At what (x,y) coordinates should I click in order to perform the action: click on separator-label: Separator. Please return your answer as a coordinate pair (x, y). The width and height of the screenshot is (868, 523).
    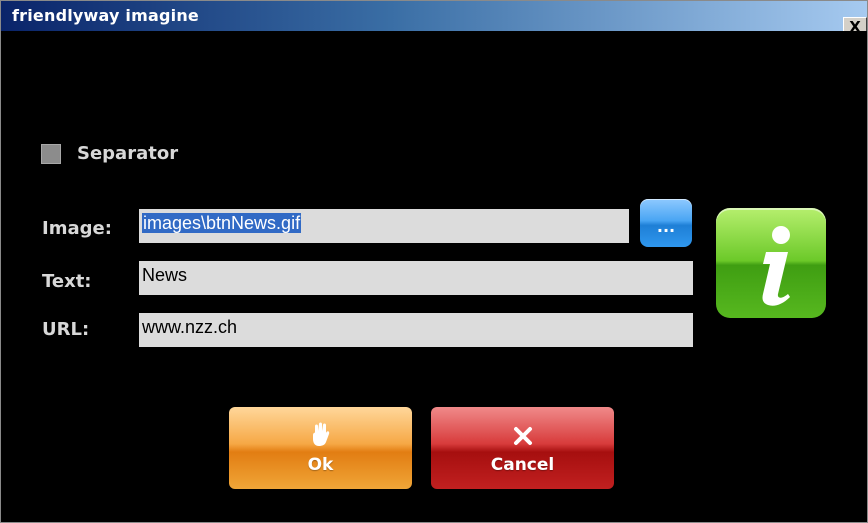
    Looking at the image, I should click on (128, 153).